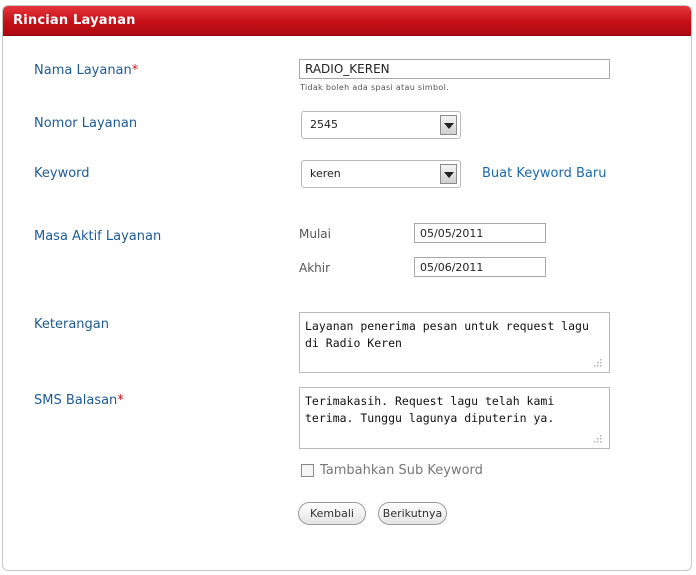  Describe the element at coordinates (86, 70) in the screenshot. I see `service-name-label: Nama Layanan*` at that location.